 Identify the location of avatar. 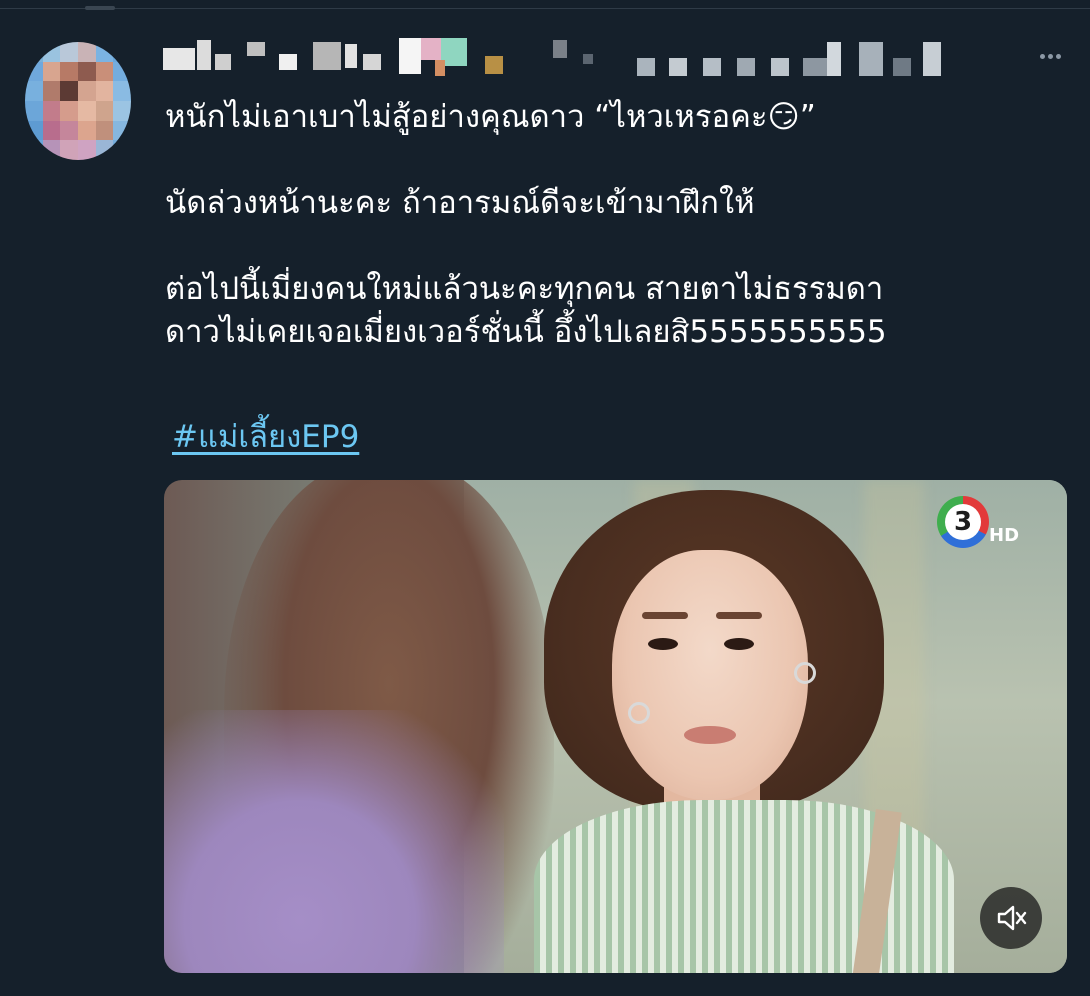
(78, 101).